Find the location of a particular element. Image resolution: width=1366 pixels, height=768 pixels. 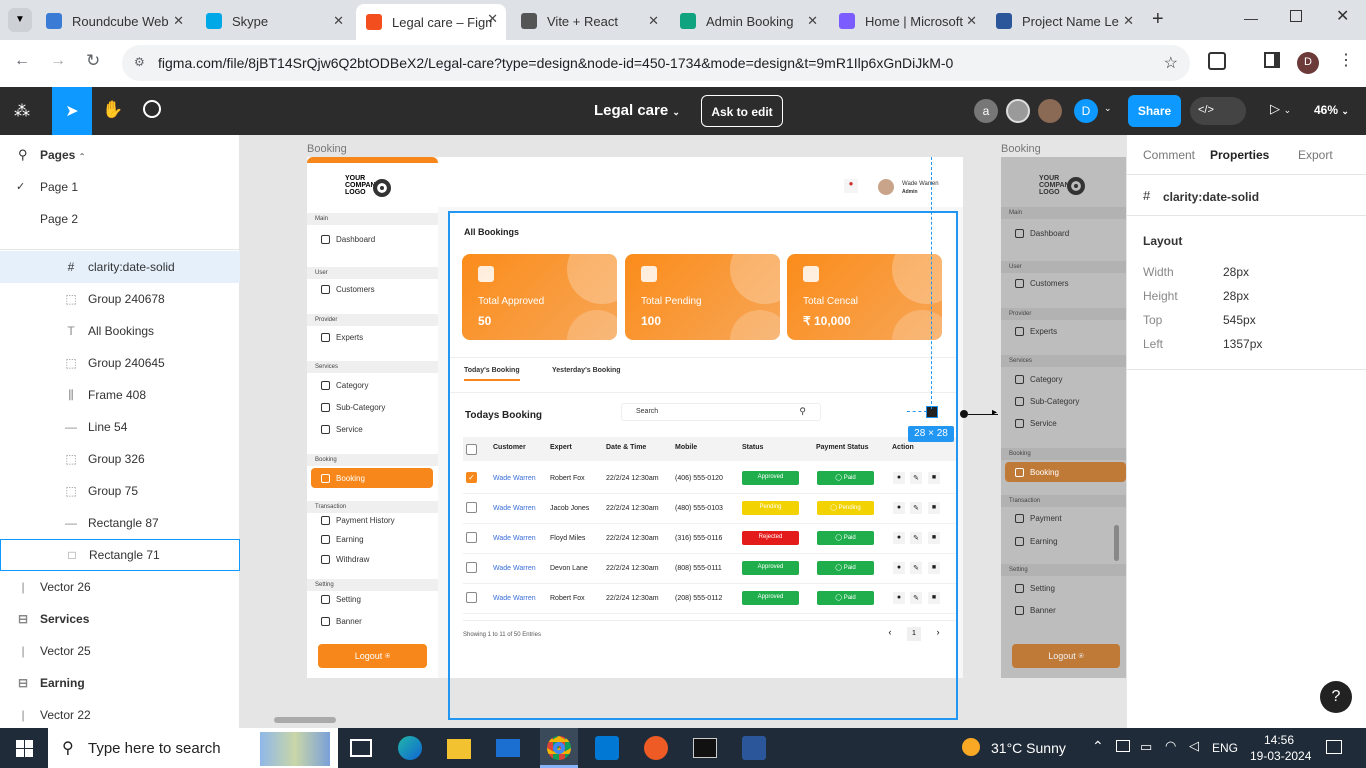

layer-item: T All Bookings is located at coordinates (120, 331).